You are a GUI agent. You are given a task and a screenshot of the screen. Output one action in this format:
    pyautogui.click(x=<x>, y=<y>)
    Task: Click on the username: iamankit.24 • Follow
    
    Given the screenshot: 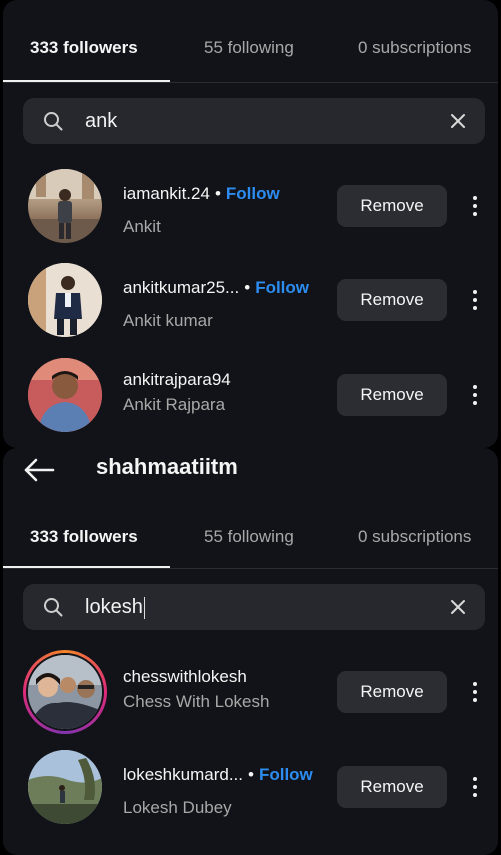 What is the action you would take?
    pyautogui.click(x=201, y=194)
    